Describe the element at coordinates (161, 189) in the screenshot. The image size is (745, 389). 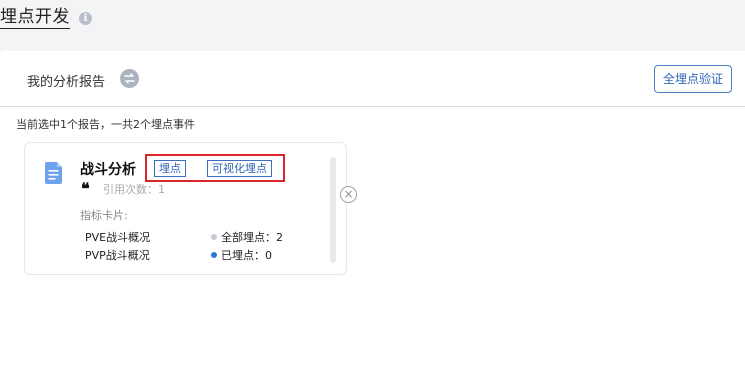
I see `citation-value: 1` at that location.